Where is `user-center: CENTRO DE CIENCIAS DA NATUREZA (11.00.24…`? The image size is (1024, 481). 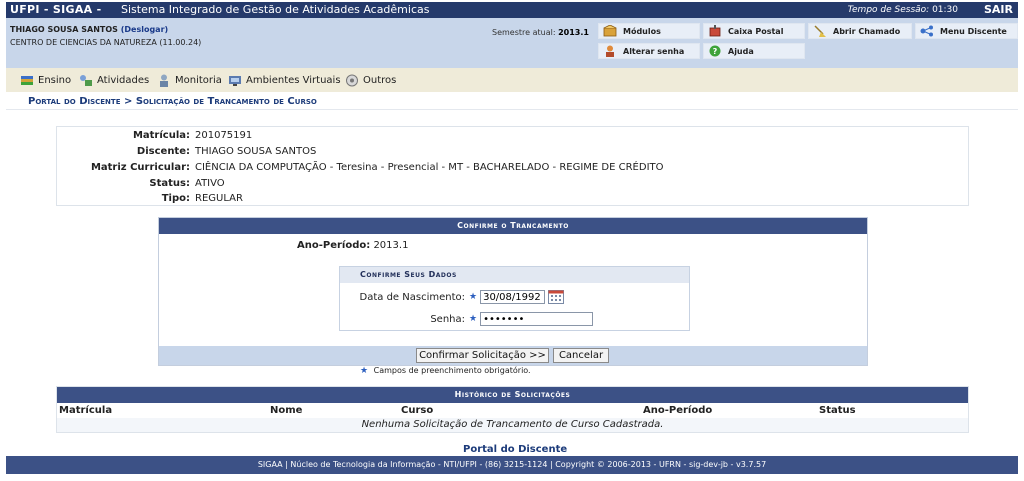 user-center: CENTRO DE CIENCIAS DA NATUREZA (11.00.24… is located at coordinates (106, 42).